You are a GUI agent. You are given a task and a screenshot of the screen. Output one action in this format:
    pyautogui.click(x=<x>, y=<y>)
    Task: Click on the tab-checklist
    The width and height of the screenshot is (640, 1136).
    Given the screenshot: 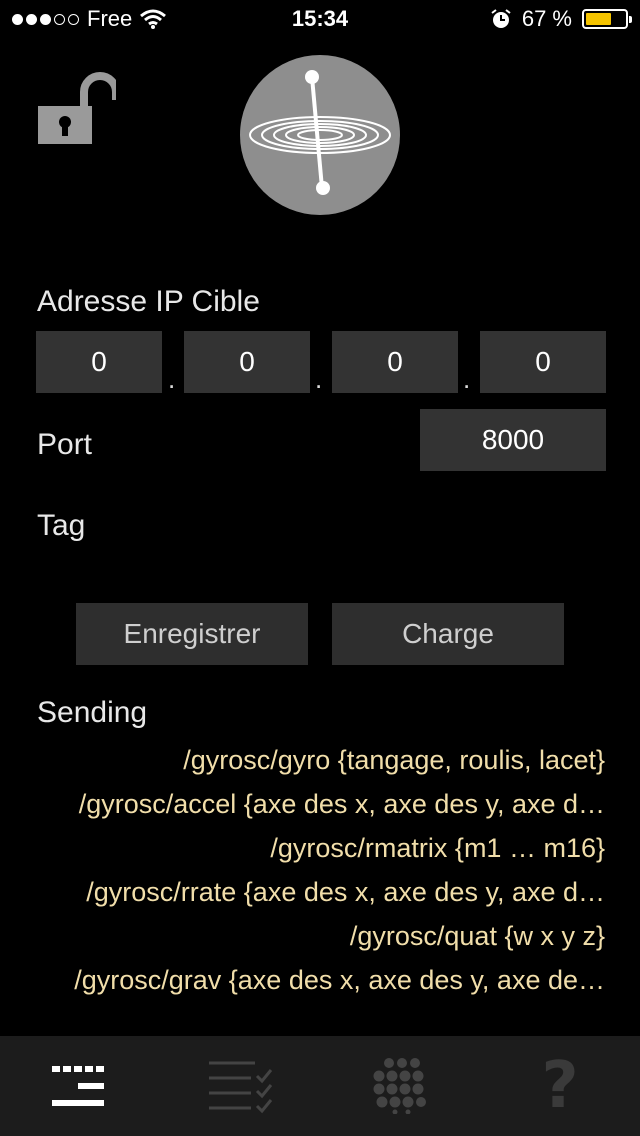 What is the action you would take?
    pyautogui.click(x=240, y=1086)
    